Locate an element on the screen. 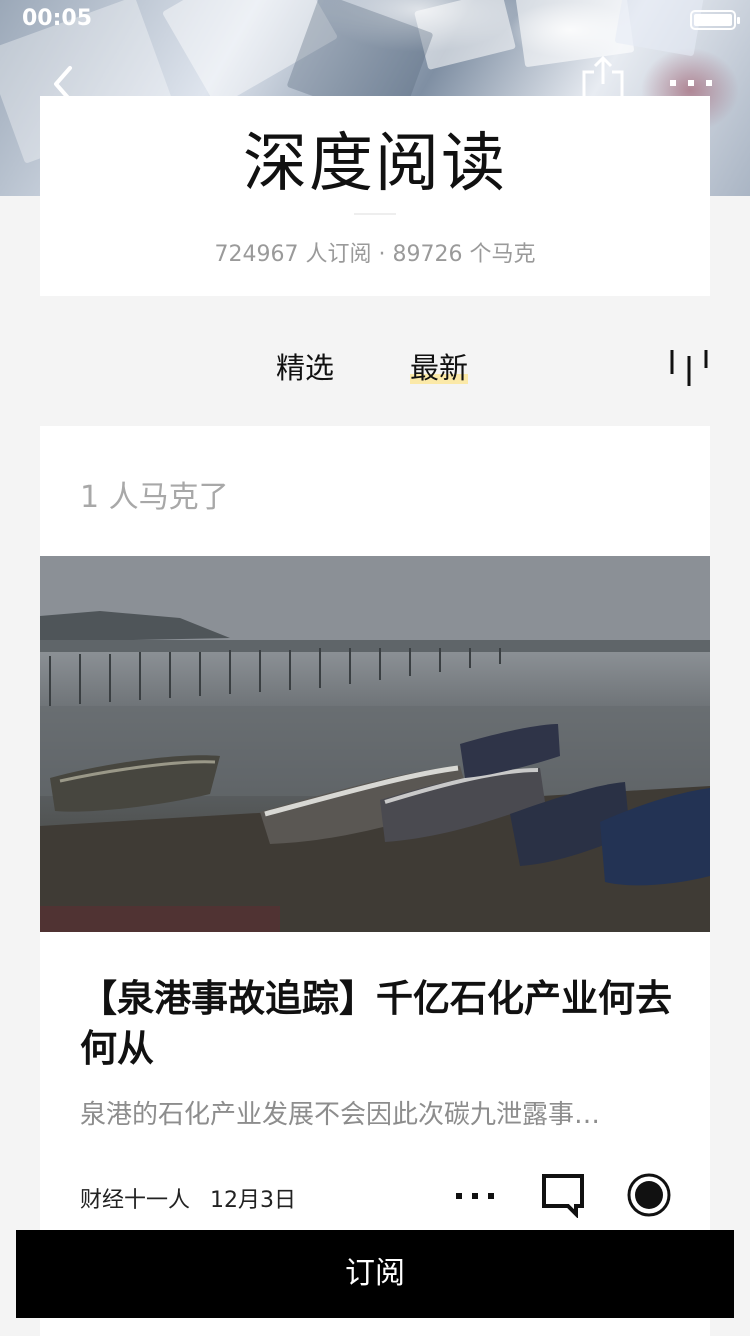 This screenshot has width=750, height=1336. mark-button is located at coordinates (649, 1195).